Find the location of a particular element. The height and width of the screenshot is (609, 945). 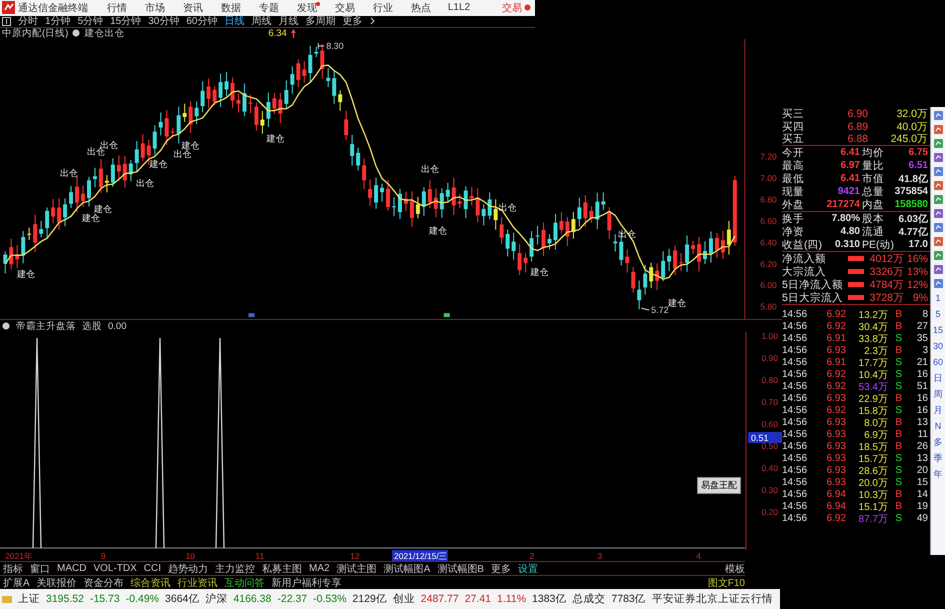

candlestick-icon is located at coordinates (6, 21).